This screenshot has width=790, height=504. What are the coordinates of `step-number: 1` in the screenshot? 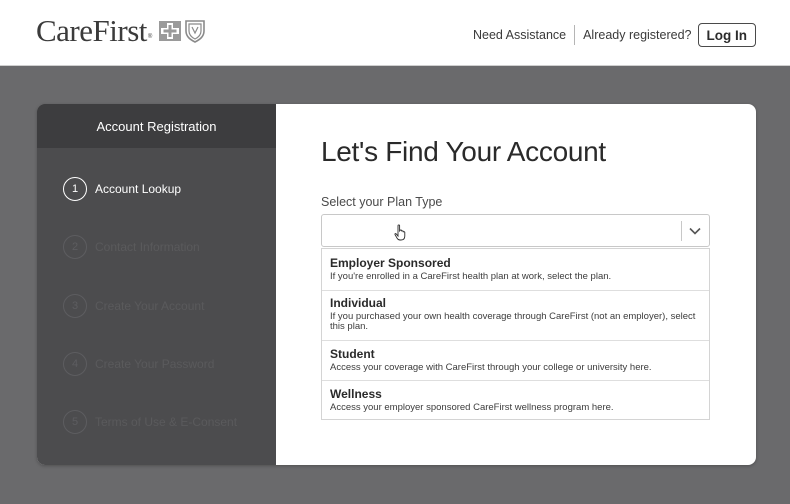 It's located at (75, 189).